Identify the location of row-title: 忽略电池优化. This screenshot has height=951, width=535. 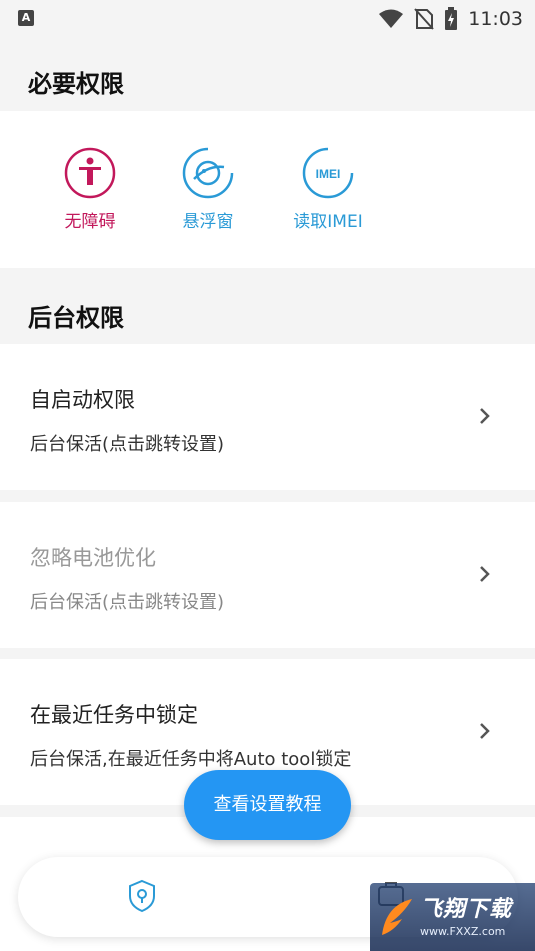
(93, 558).